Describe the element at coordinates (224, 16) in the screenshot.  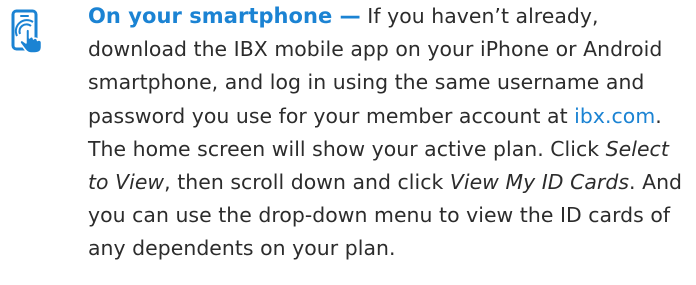
I see `tip-lead: On your smartphone —` at that location.